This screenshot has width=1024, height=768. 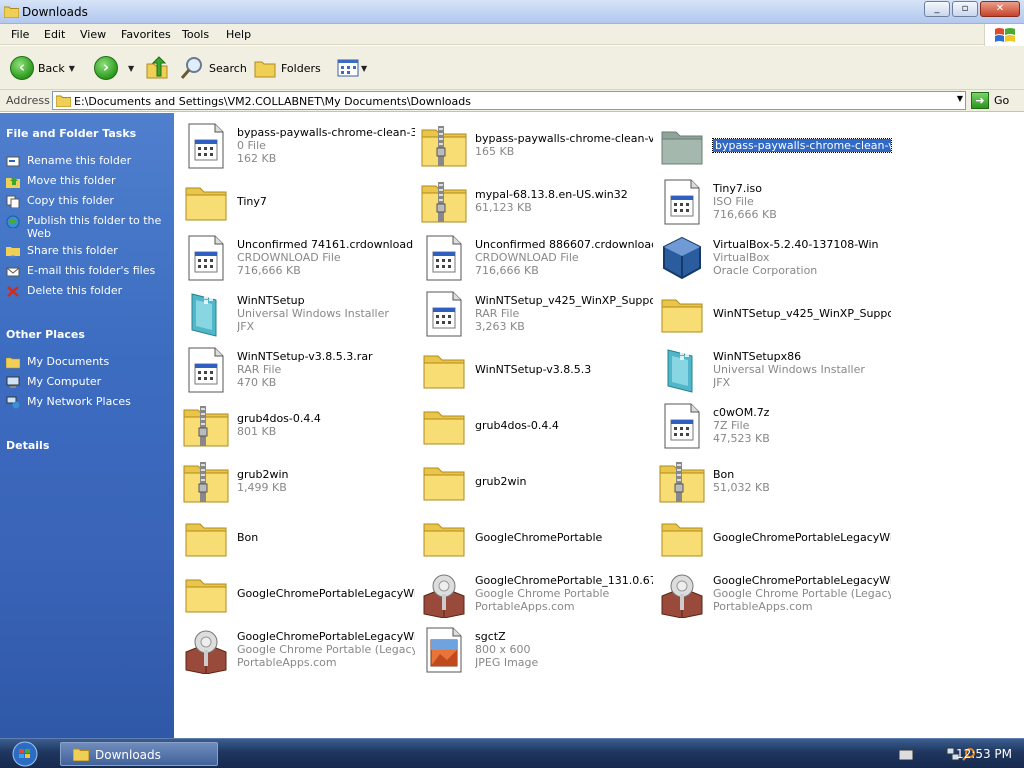 I want to click on file-detail: 0 File, so click(x=251, y=145).